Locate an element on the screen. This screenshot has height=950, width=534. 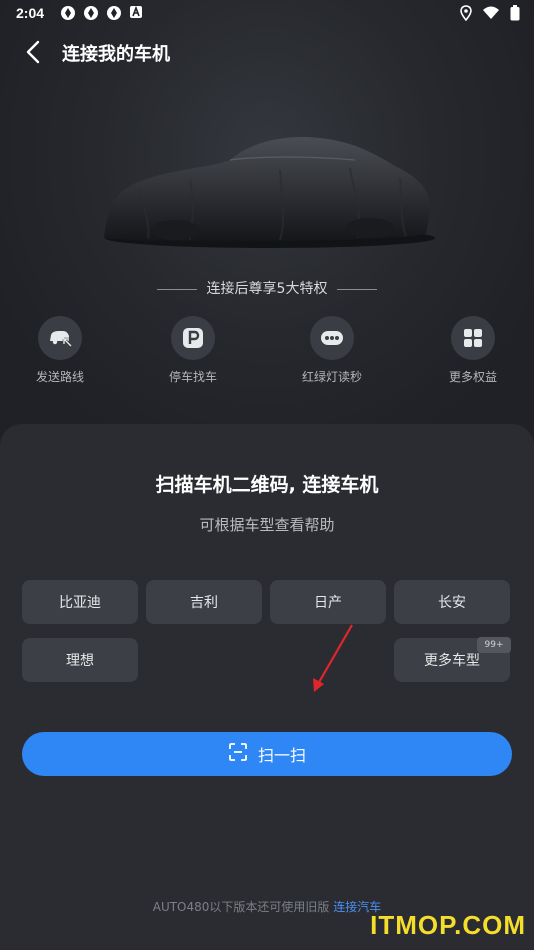
privilege-label: 更多权益 is located at coordinates (472, 377).